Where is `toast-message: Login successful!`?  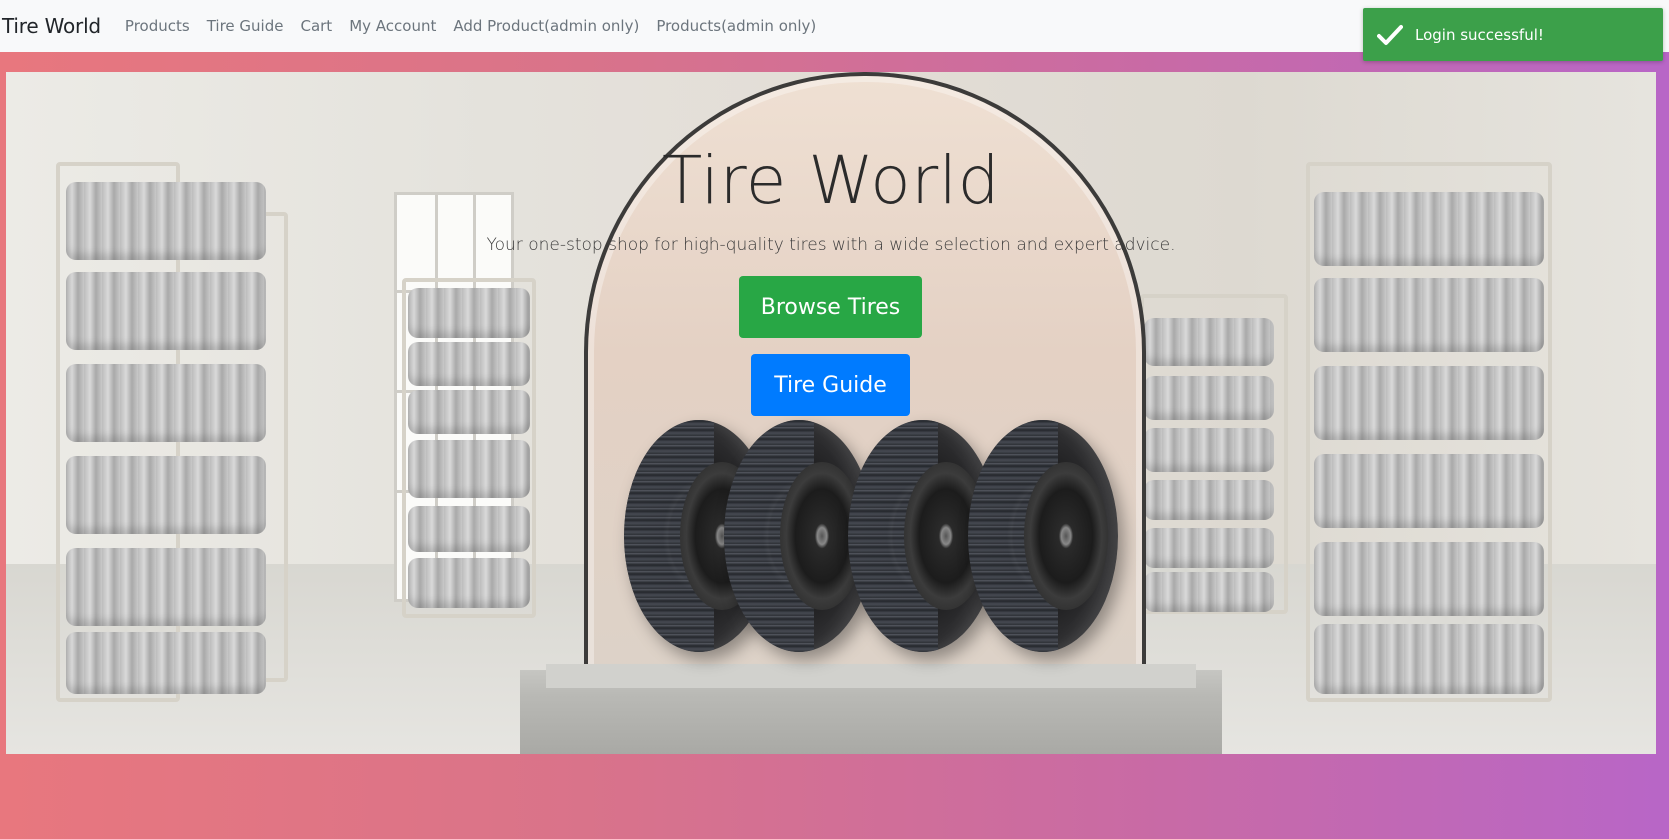
toast-message: Login successful! is located at coordinates (1479, 34).